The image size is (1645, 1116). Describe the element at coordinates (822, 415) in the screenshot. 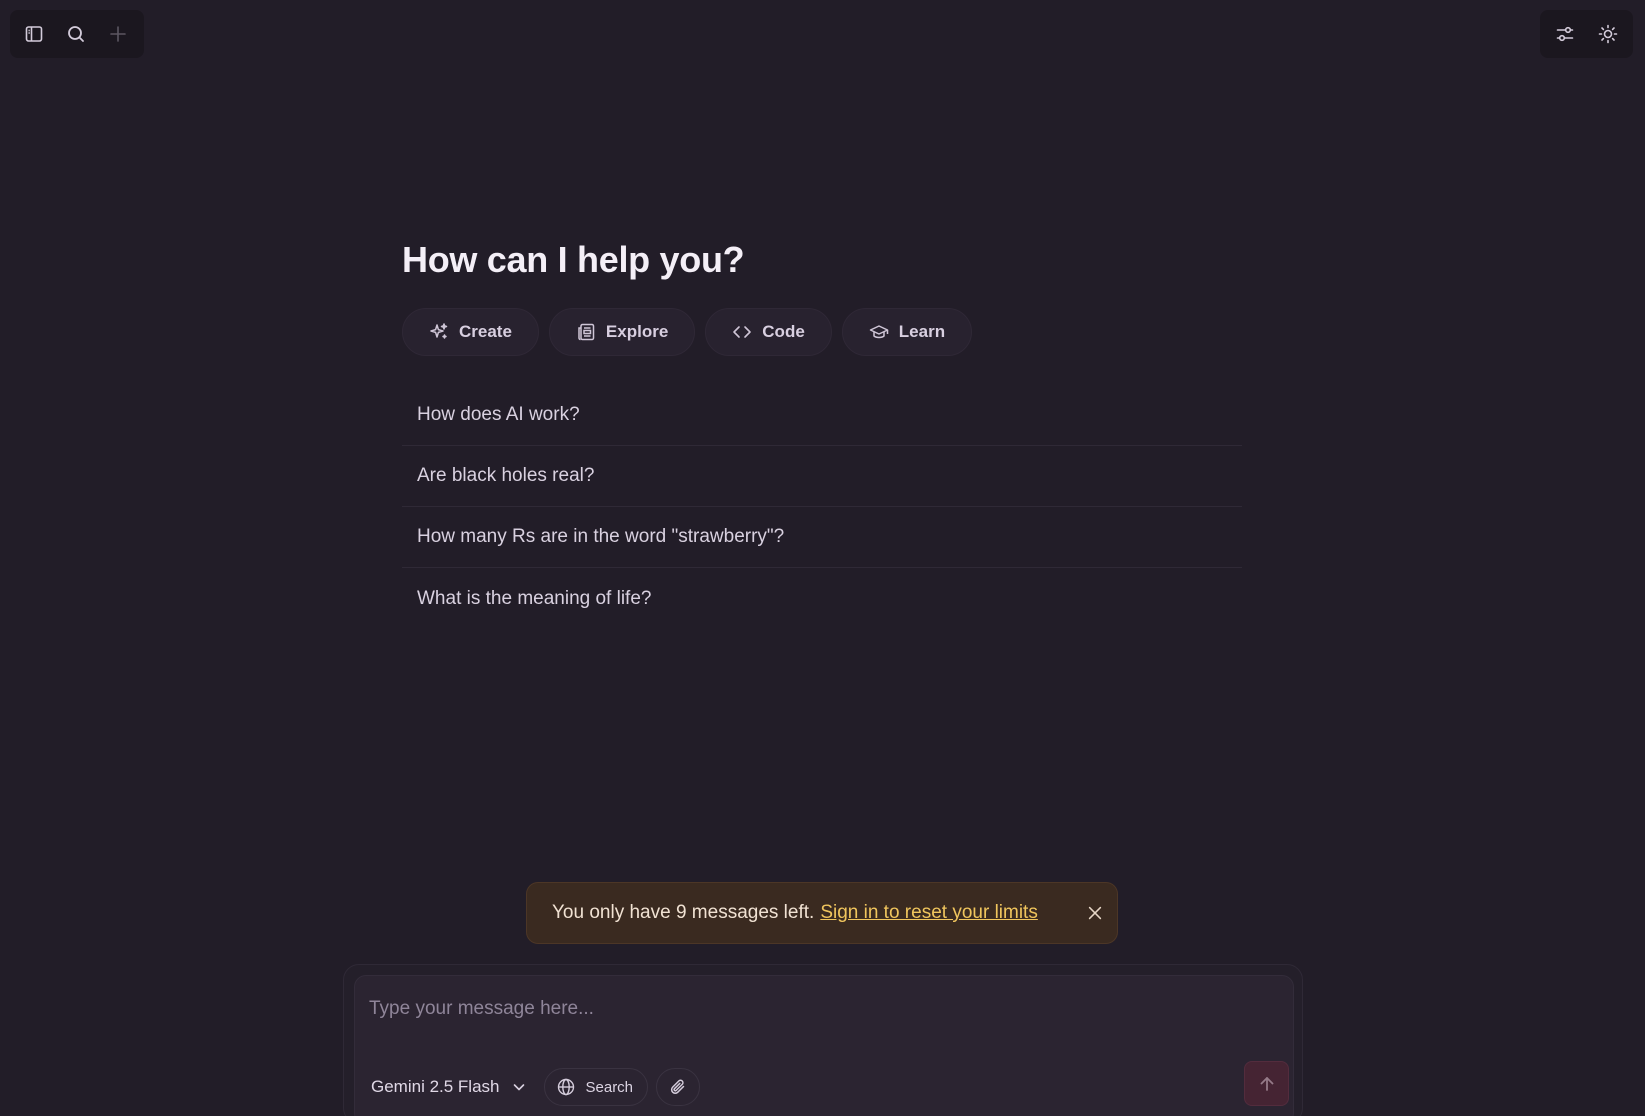

I see `suggestion-item: How does AI work?` at that location.